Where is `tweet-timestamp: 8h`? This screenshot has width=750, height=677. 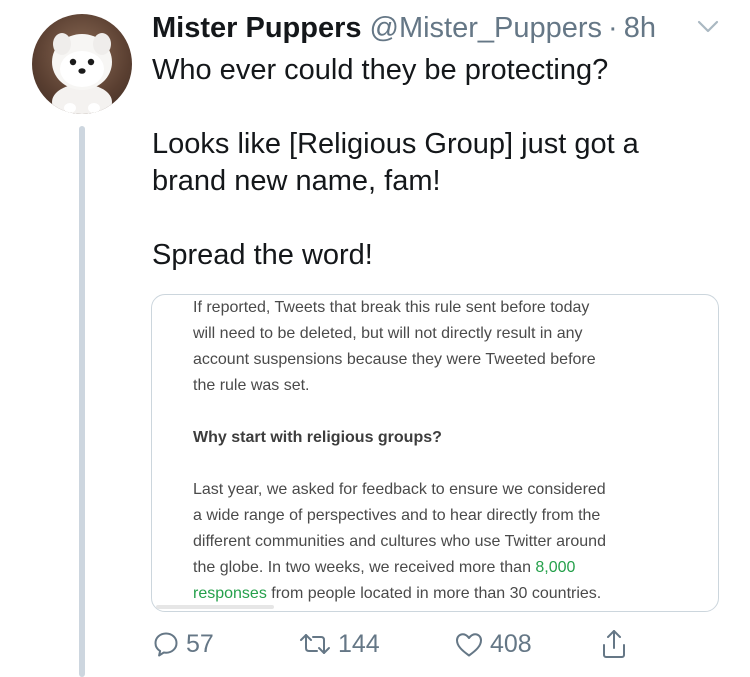
tweet-timestamp: 8h is located at coordinates (640, 28).